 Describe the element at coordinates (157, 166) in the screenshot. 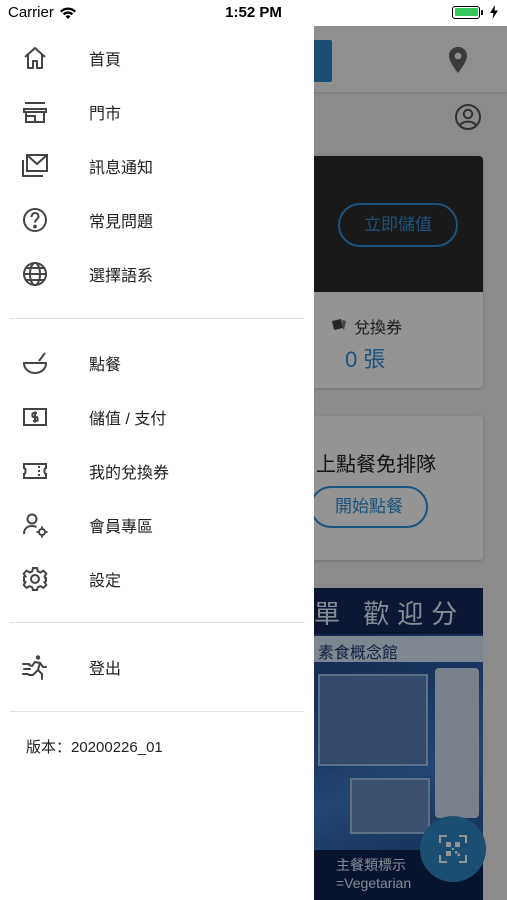

I see `menu-item-notifications: 訊息通知` at that location.